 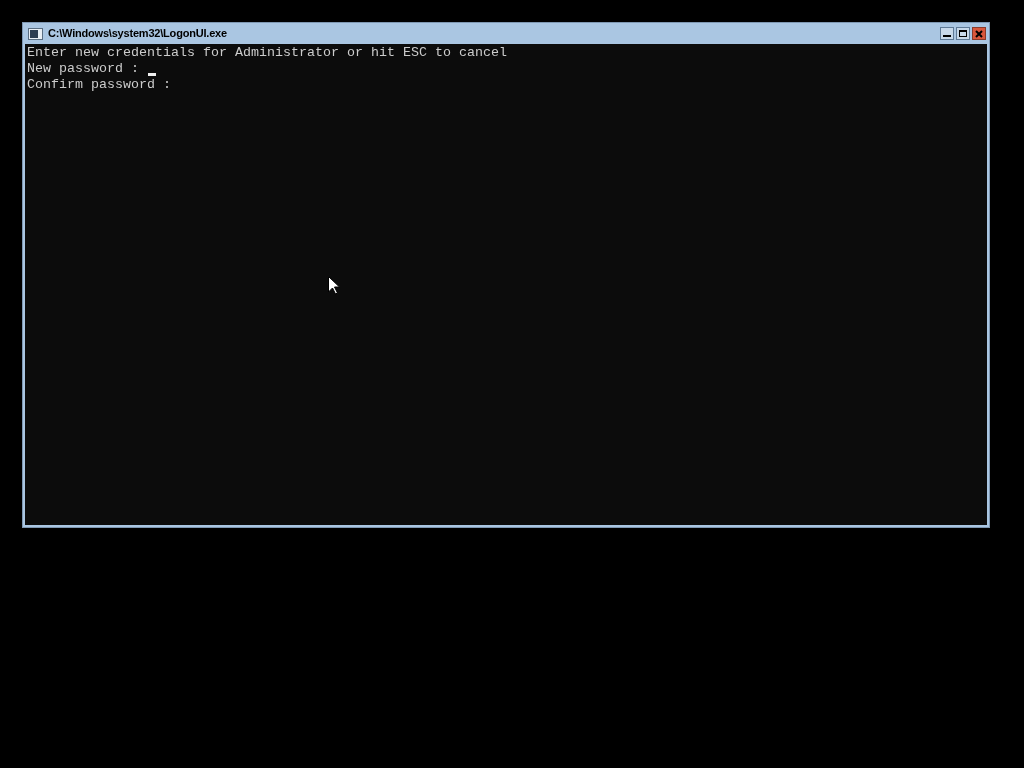 What do you see at coordinates (99, 85) in the screenshot?
I see `console-line: Confirm password :` at bounding box center [99, 85].